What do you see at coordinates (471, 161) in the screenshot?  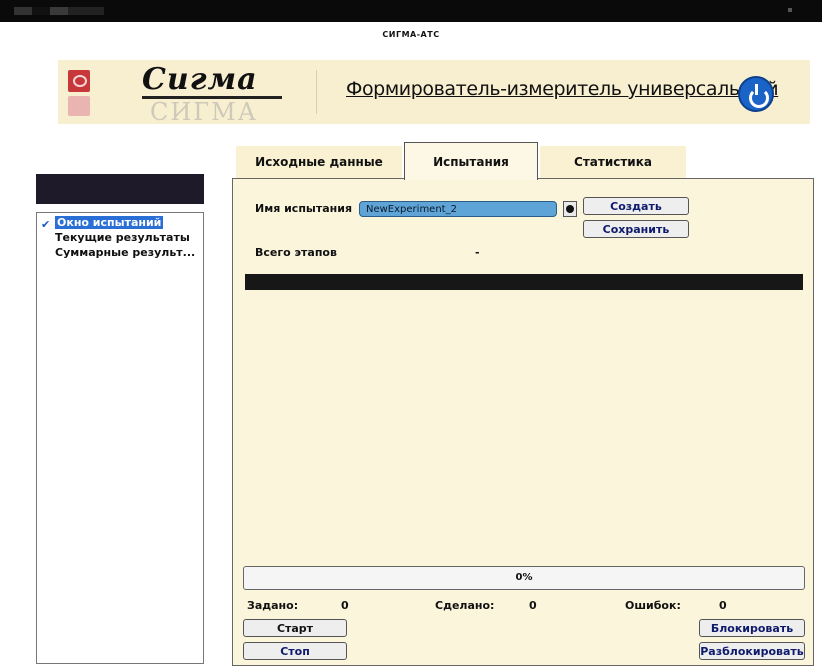 I see `tab-tests: Испытания` at bounding box center [471, 161].